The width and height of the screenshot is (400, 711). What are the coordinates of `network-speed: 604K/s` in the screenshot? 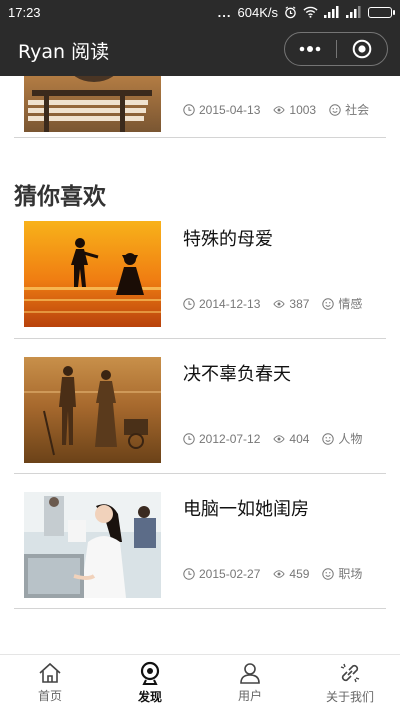 It's located at (257, 12).